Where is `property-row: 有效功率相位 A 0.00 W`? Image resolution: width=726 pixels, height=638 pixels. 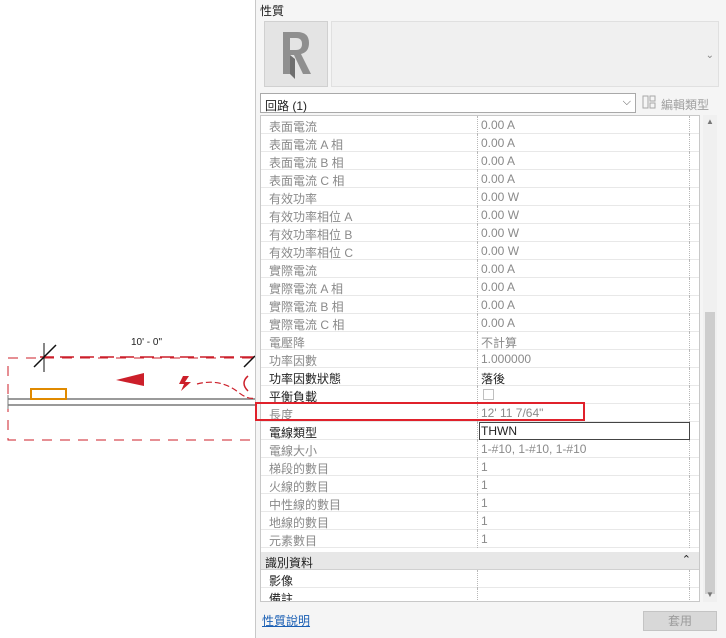
property-row: 有效功率相位 A 0.00 W is located at coordinates (480, 215).